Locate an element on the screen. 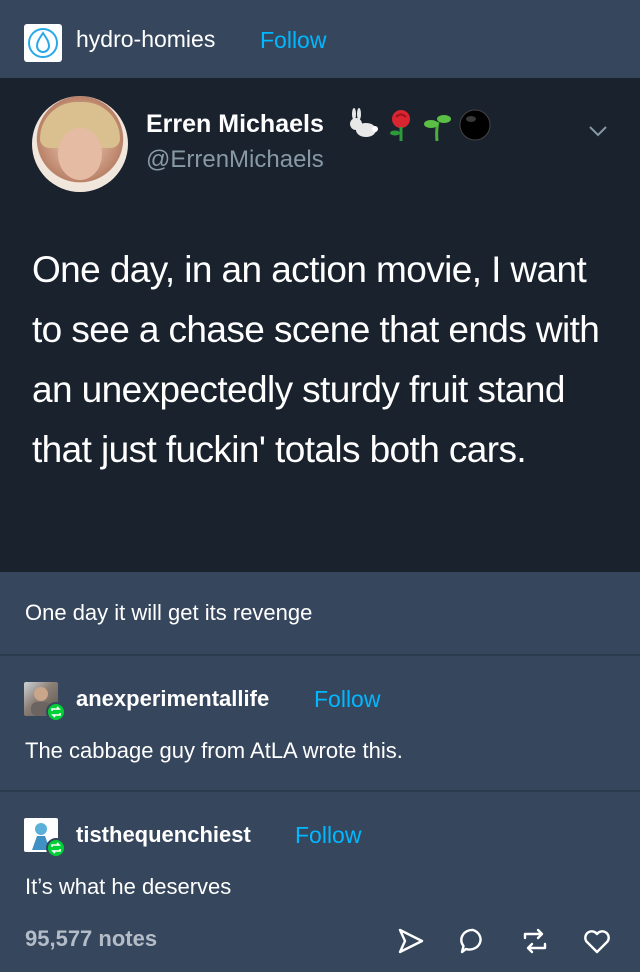 This screenshot has height=972, width=640. reblog-blog-name: anexperimentallife is located at coordinates (172, 699).